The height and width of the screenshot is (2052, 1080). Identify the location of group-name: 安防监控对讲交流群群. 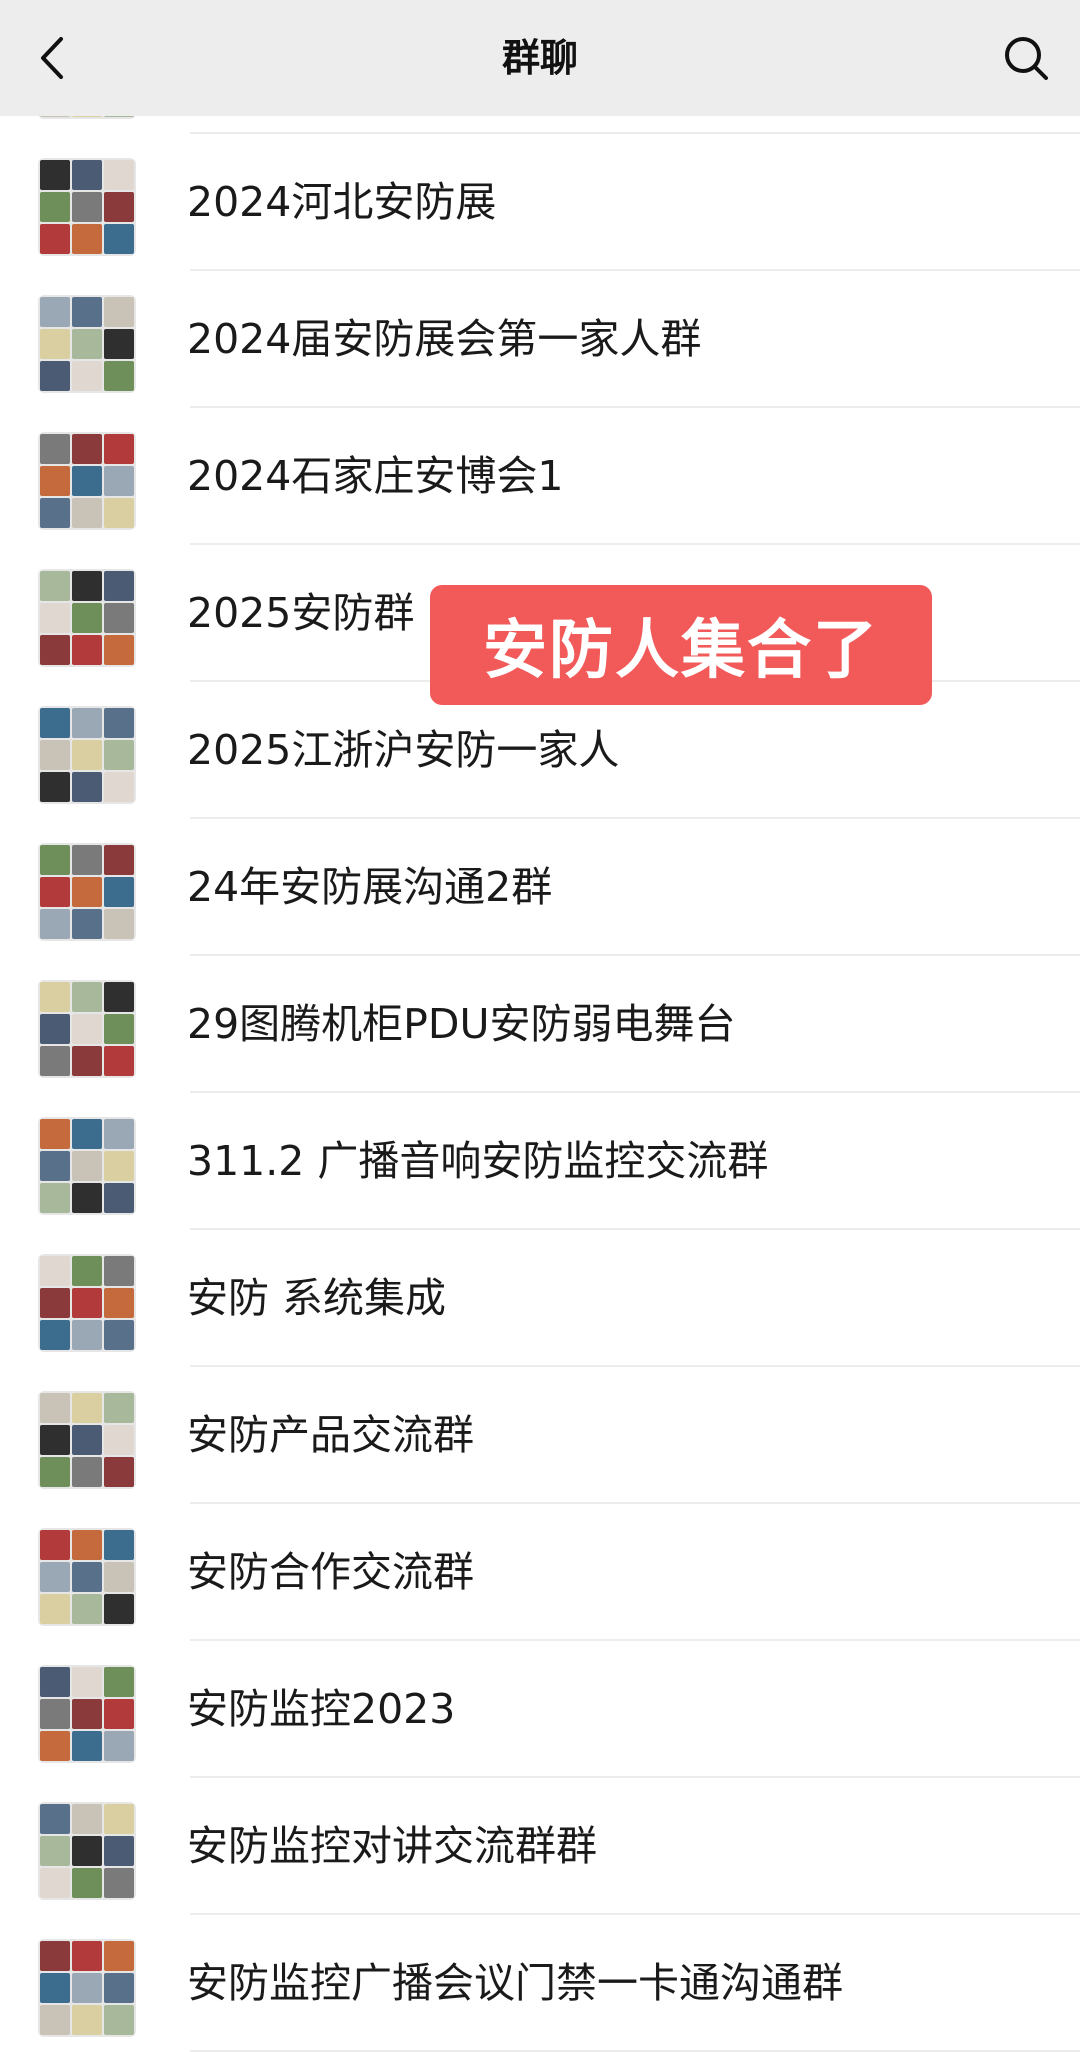
(392, 1846).